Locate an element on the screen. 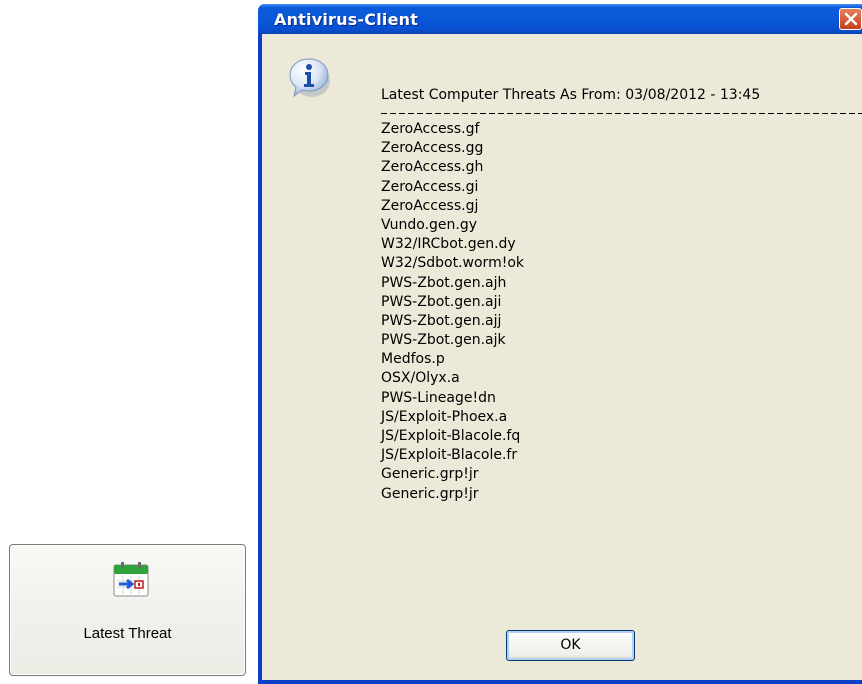 The image size is (862, 684). threat-item: PWS-Zbot.gen.ajj is located at coordinates (441, 320).